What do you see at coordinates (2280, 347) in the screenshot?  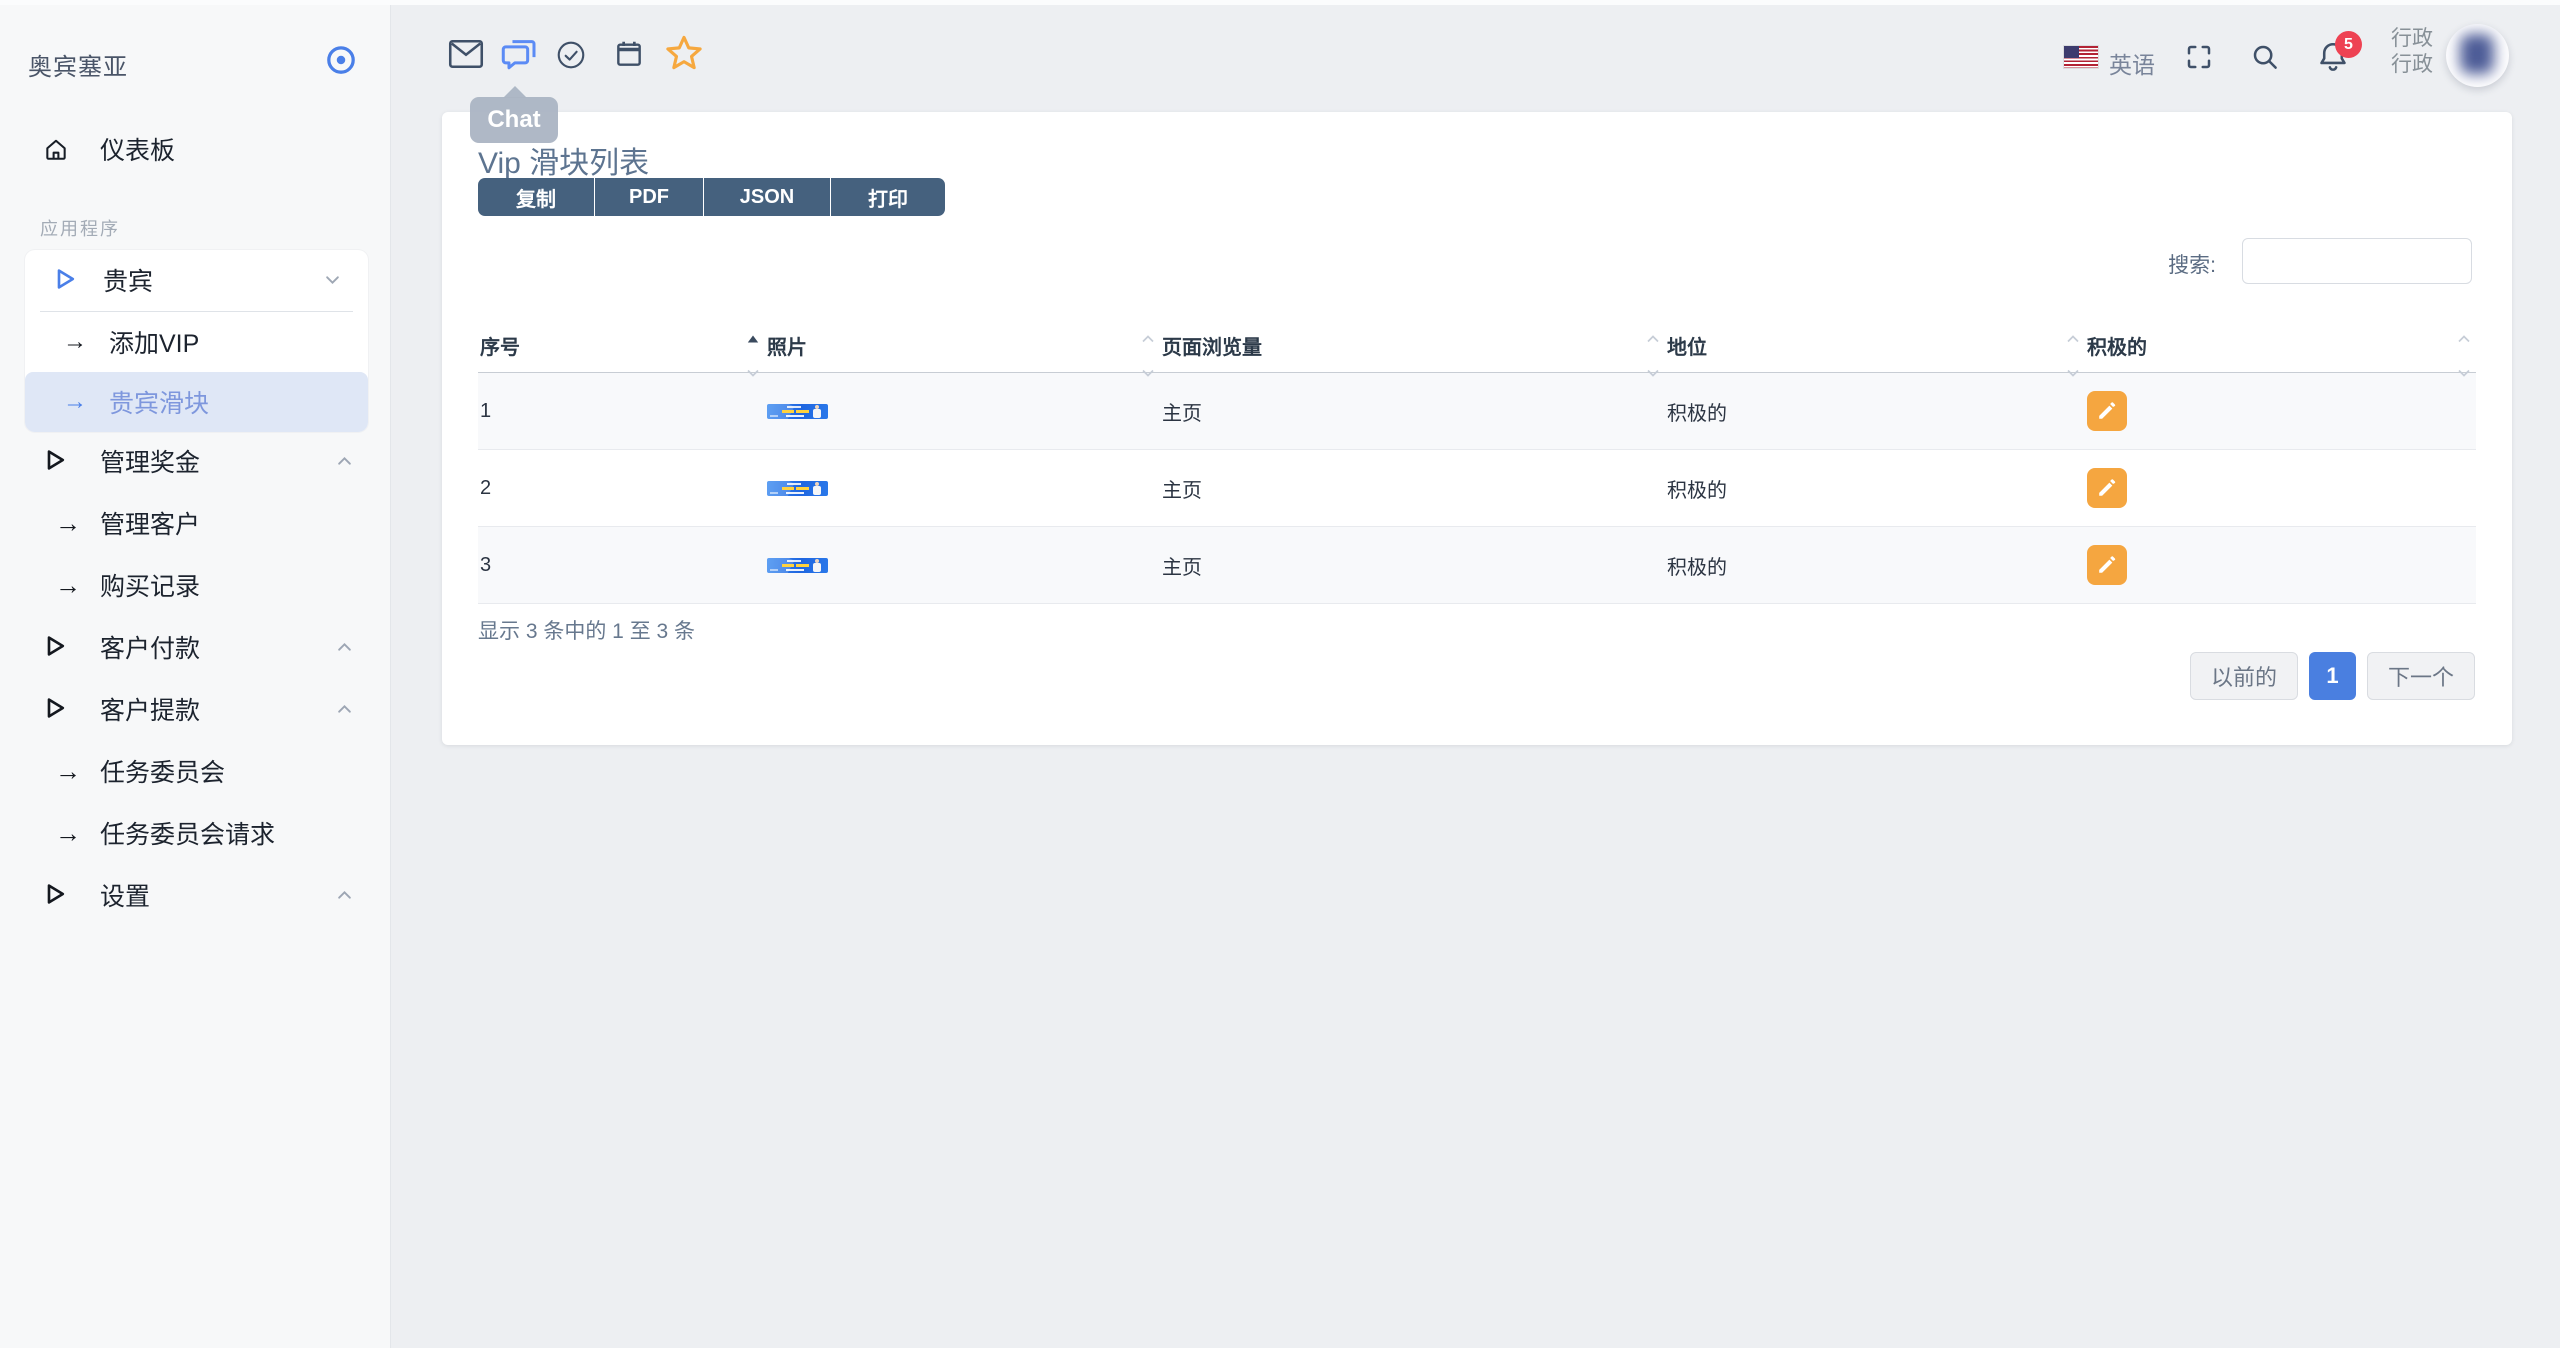 I see `column-header-active: 积极的` at bounding box center [2280, 347].